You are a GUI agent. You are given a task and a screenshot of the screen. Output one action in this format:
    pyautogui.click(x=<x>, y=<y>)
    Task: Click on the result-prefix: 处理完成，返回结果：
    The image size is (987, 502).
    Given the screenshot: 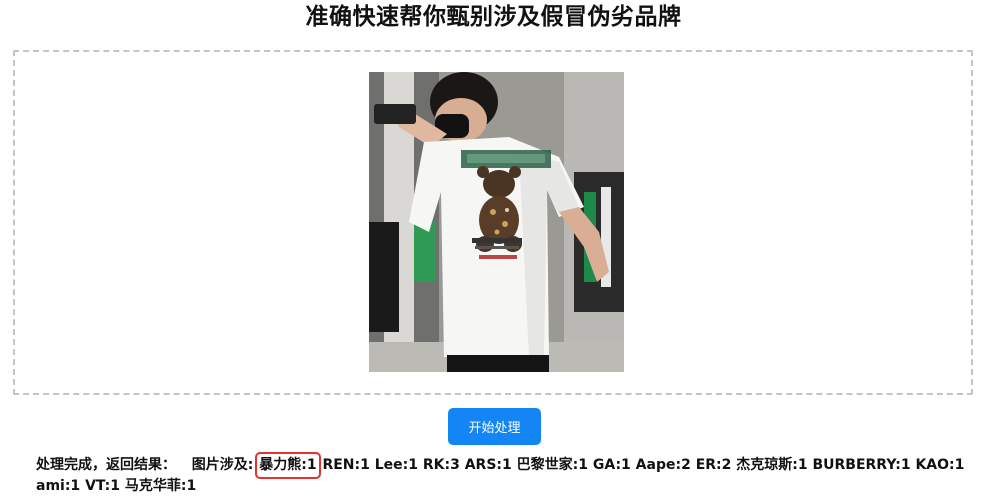 What is the action you would take?
    pyautogui.click(x=106, y=465)
    